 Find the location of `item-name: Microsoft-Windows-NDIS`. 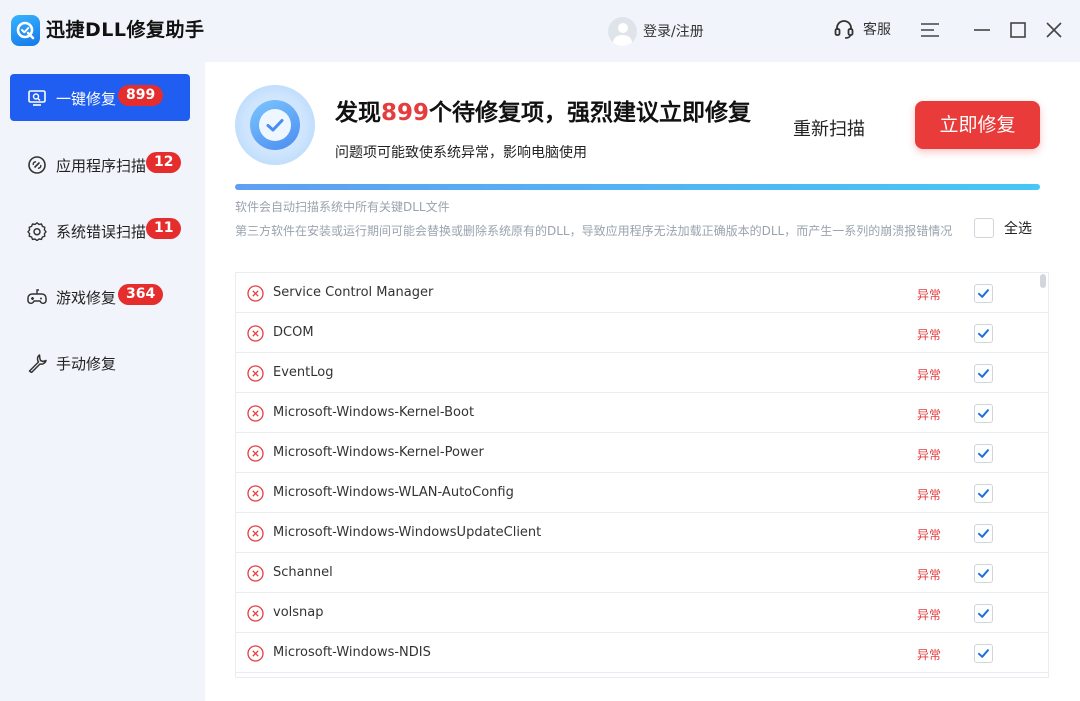

item-name: Microsoft-Windows-NDIS is located at coordinates (352, 652).